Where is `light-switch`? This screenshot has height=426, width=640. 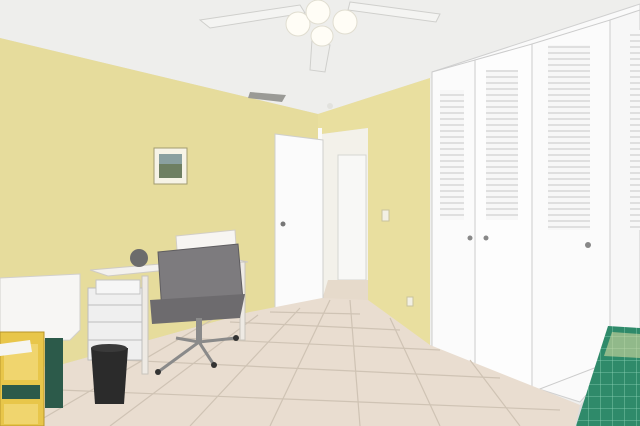 light-switch is located at coordinates (385, 215).